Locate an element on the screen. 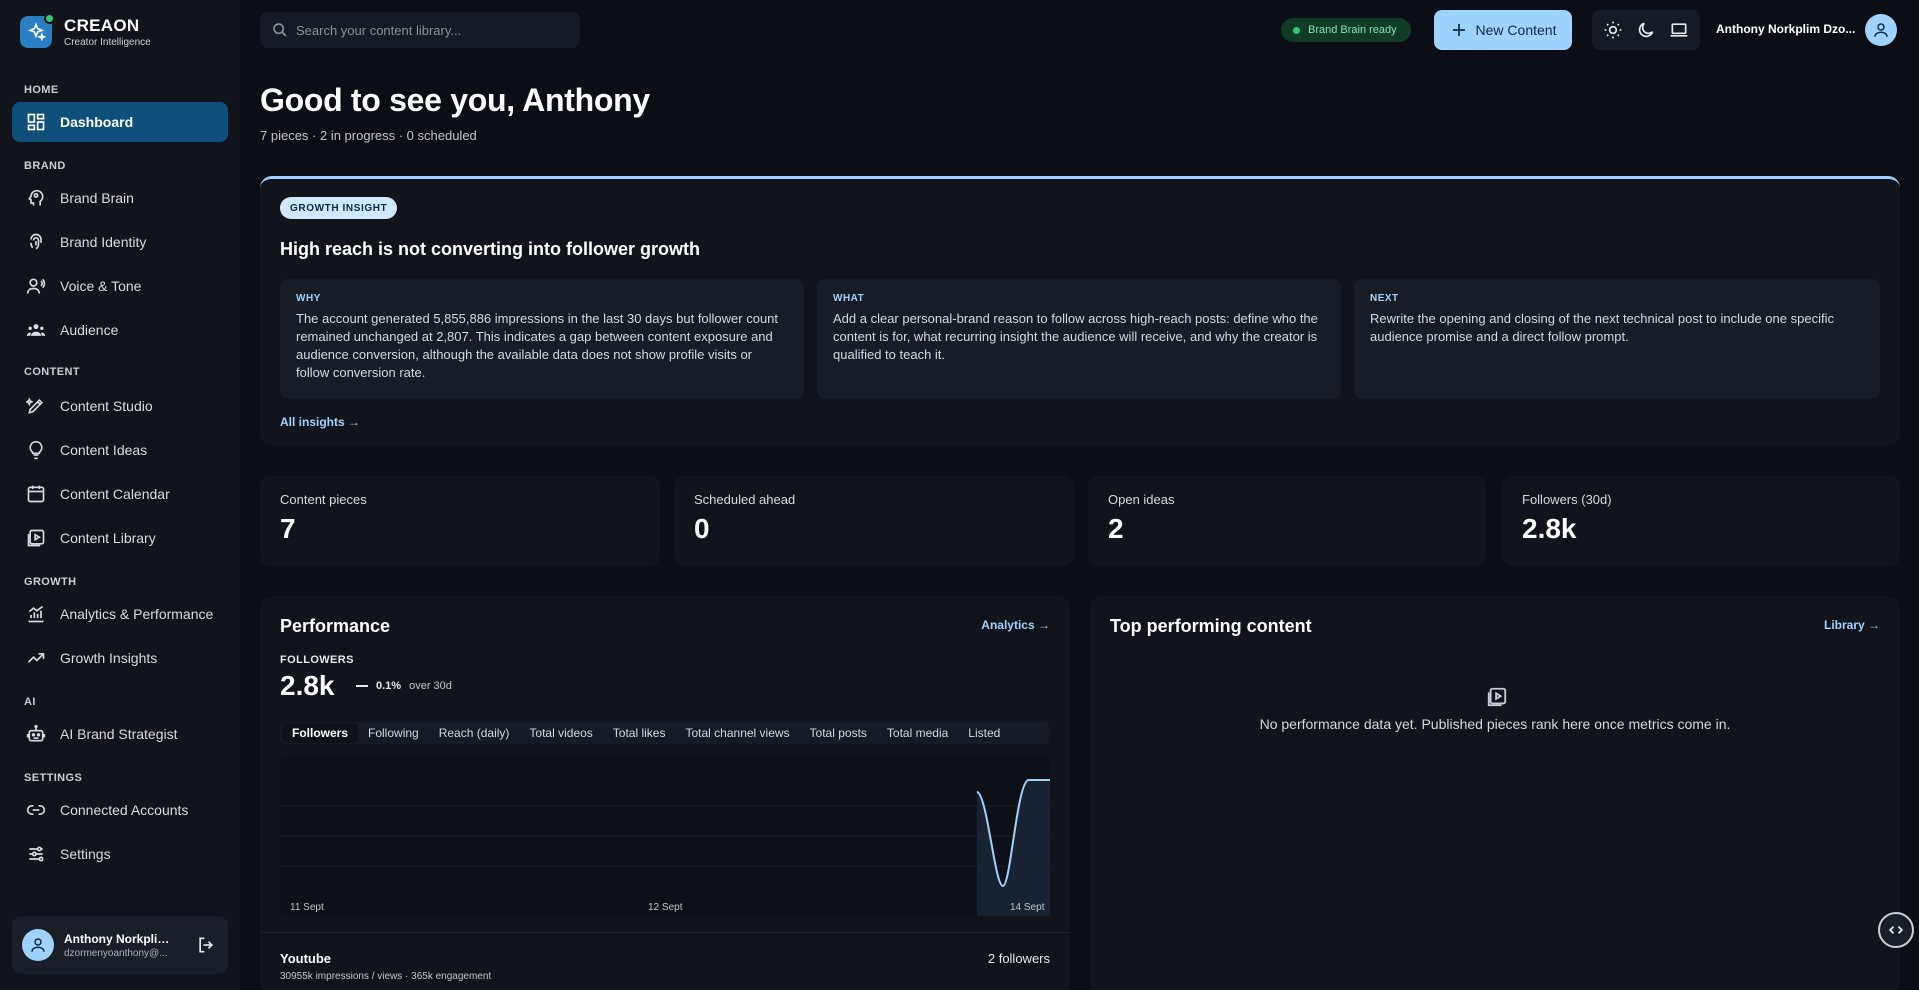  stat-value: 0 is located at coordinates (702, 528).